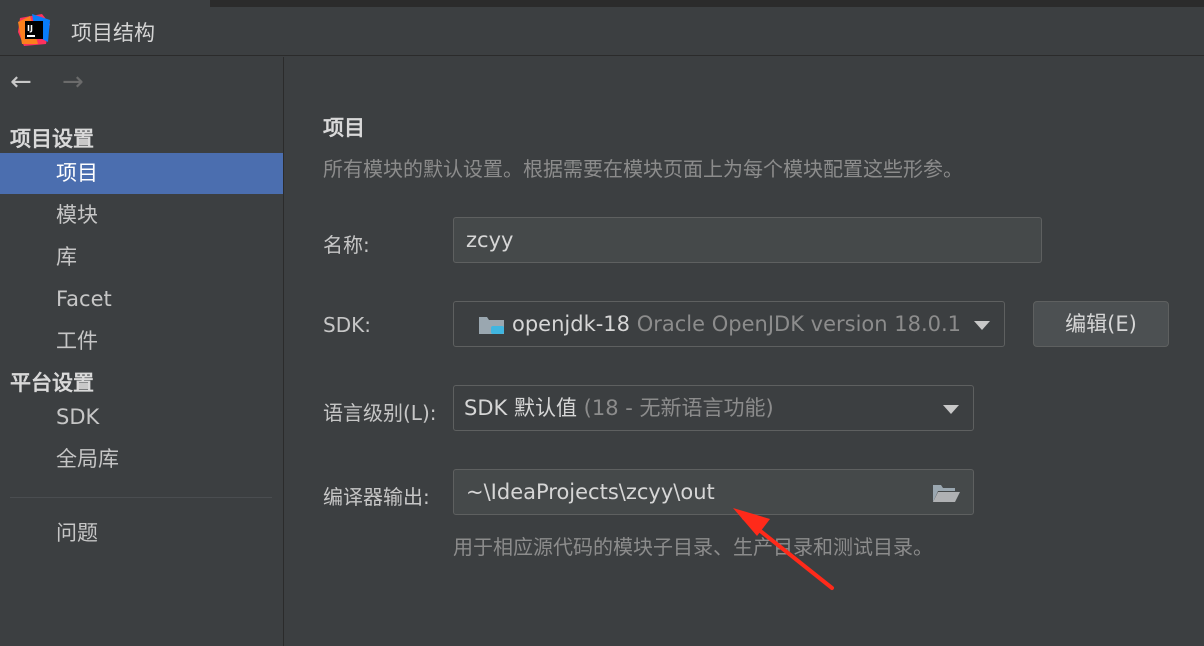  Describe the element at coordinates (141, 257) in the screenshot. I see `sidebar-item-libraries: 库` at that location.